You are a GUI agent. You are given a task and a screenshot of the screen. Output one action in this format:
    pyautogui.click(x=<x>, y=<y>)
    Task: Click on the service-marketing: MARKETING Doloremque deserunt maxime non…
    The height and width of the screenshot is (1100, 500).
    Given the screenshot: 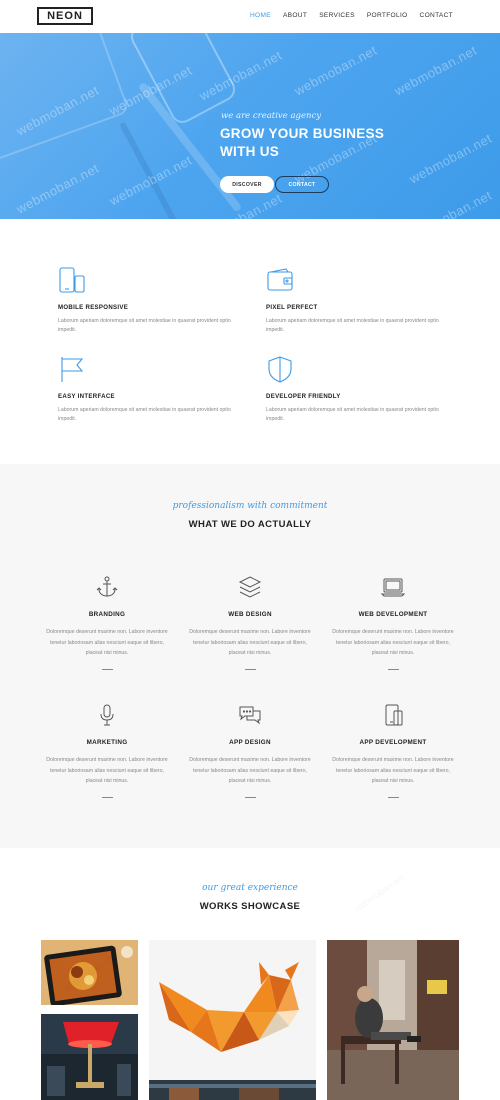 What is the action you would take?
    pyautogui.click(x=107, y=751)
    